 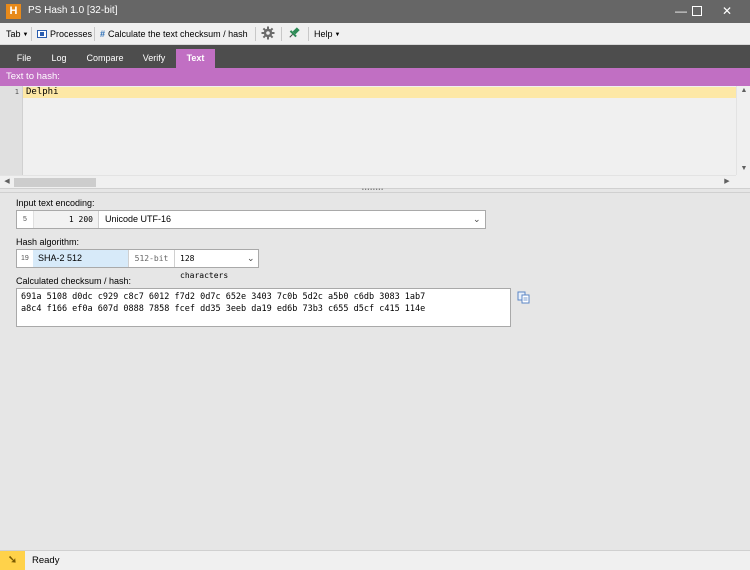 What do you see at coordinates (11, 130) in the screenshot?
I see `line-number-gutter: 1` at bounding box center [11, 130].